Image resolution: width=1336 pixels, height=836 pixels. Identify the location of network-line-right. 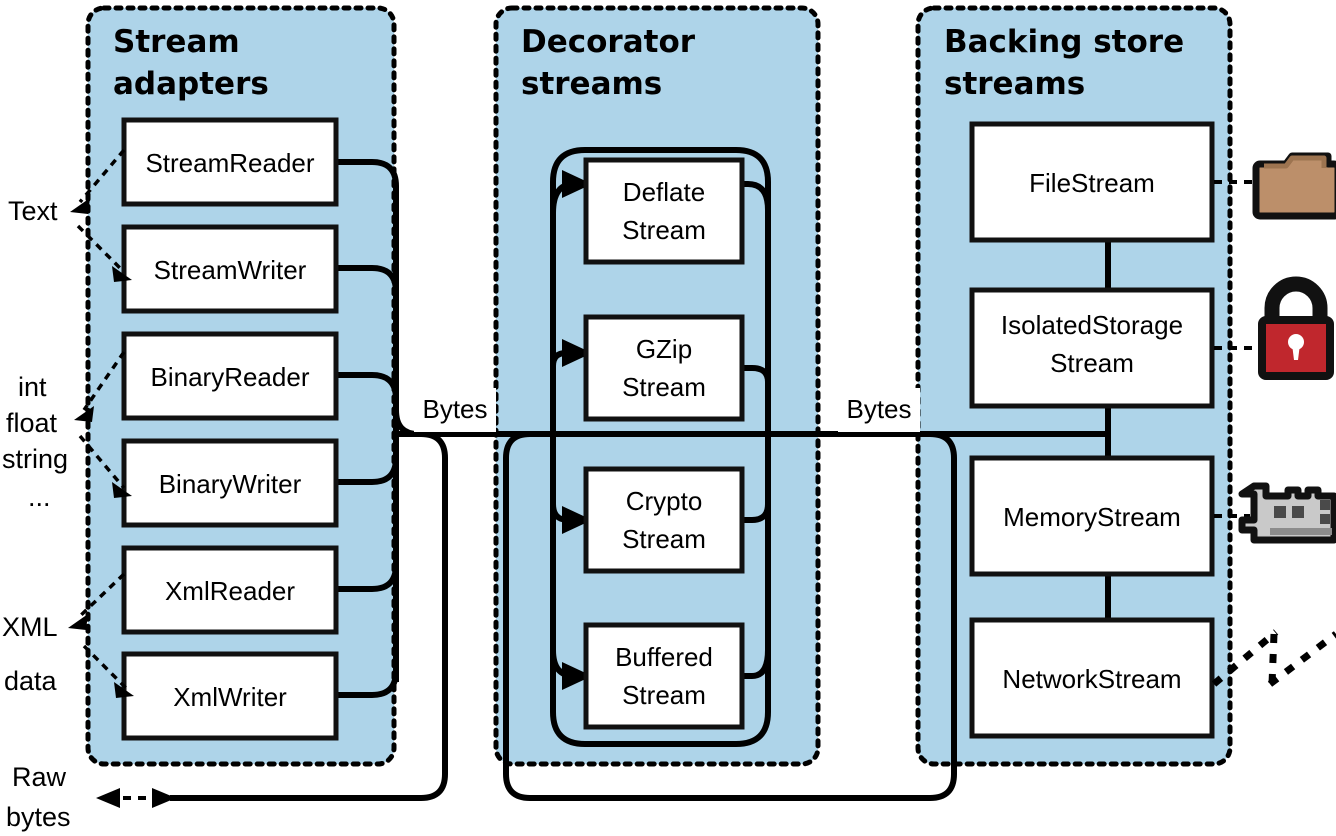
(1301, 659).